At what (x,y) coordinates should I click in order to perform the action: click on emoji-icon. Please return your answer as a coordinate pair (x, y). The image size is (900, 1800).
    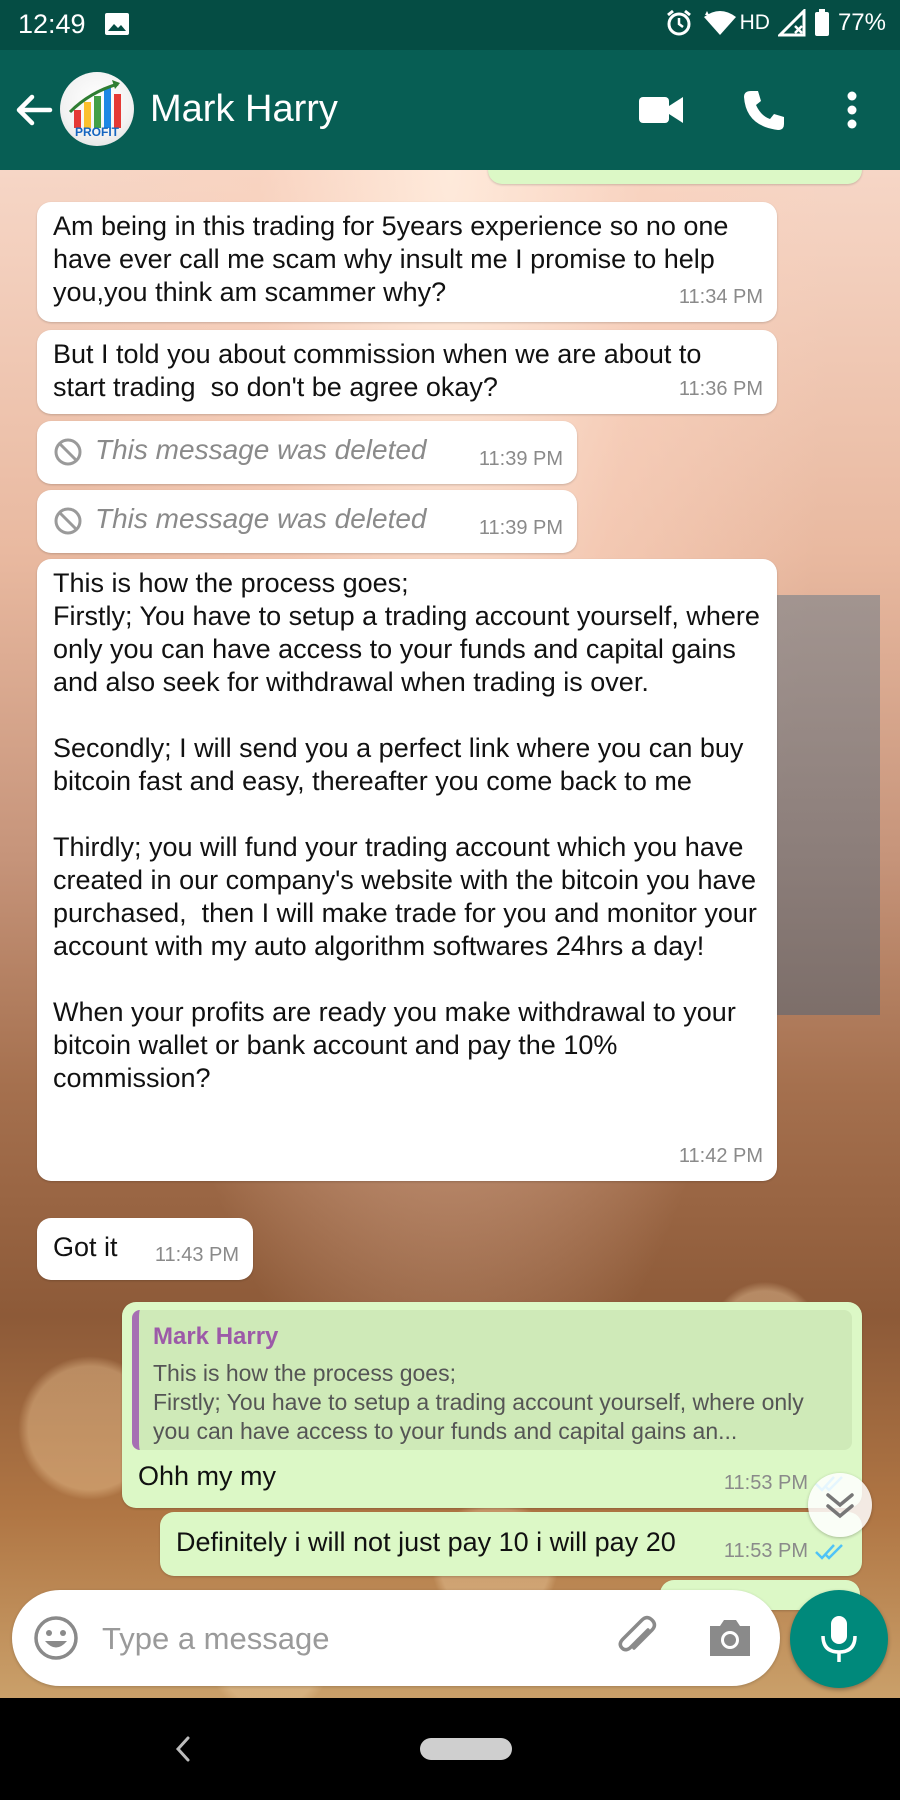
    Looking at the image, I should click on (56, 1638).